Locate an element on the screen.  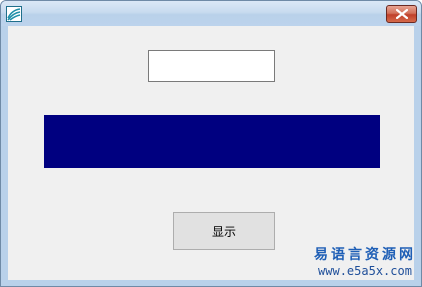
close-icon is located at coordinates (402, 14).